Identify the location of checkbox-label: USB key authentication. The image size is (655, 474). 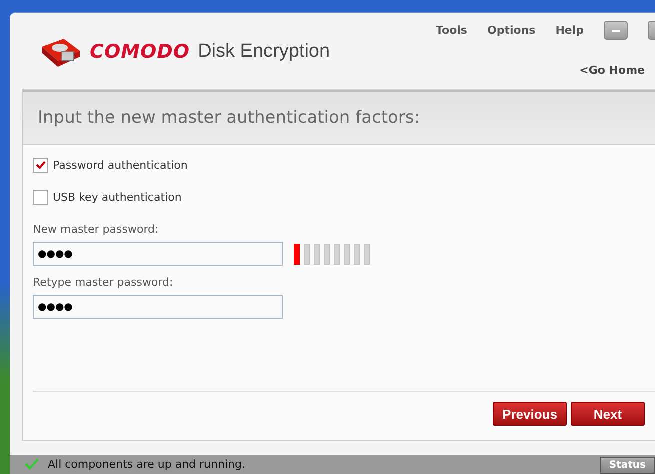
(117, 197).